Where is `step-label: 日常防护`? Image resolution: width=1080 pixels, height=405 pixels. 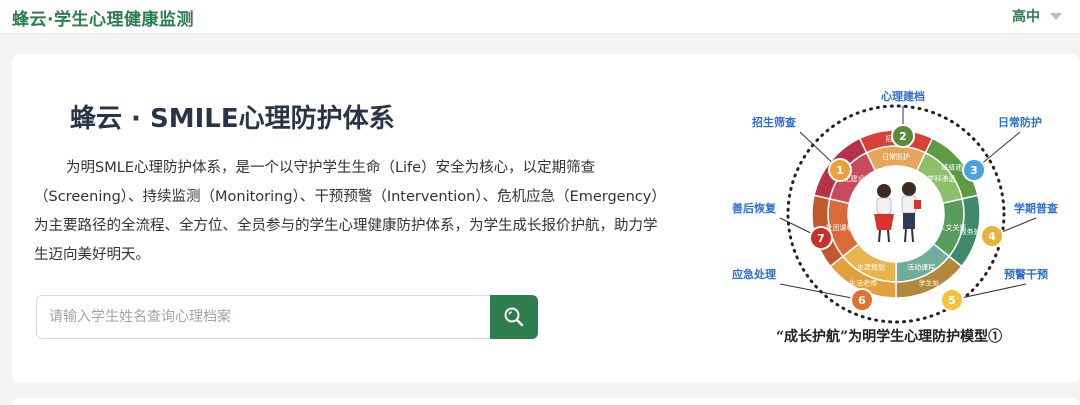
step-label: 日常防护 is located at coordinates (1020, 122).